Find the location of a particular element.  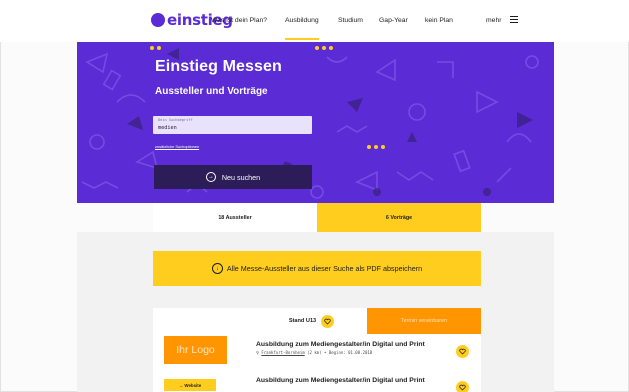

company-logo-placeholder: Ihr Logo is located at coordinates (195, 350).